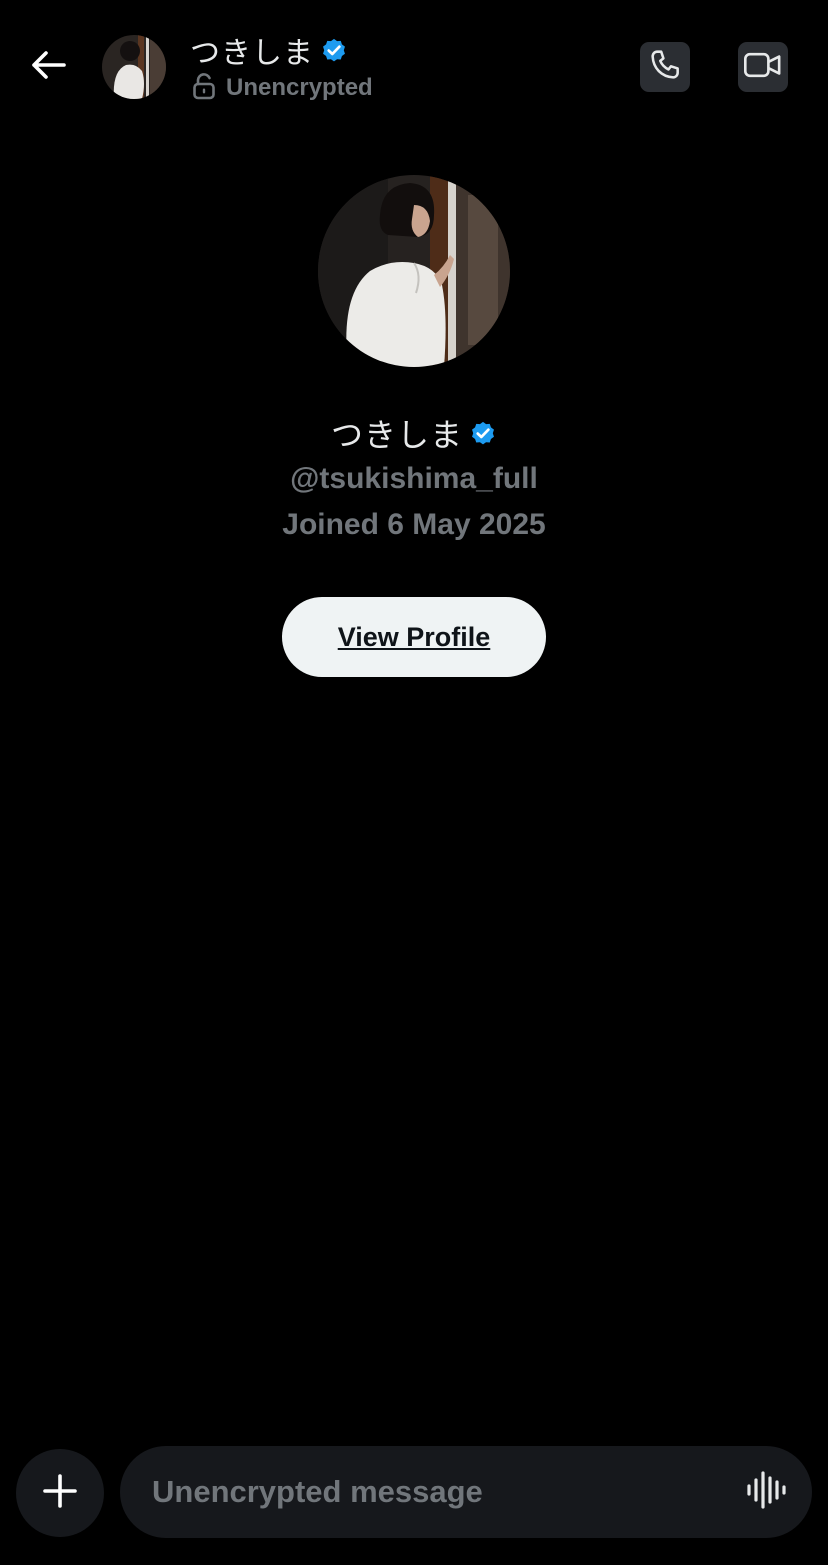 The width and height of the screenshot is (828, 1565). I want to click on profile-name-row: つきしま, so click(414, 433).